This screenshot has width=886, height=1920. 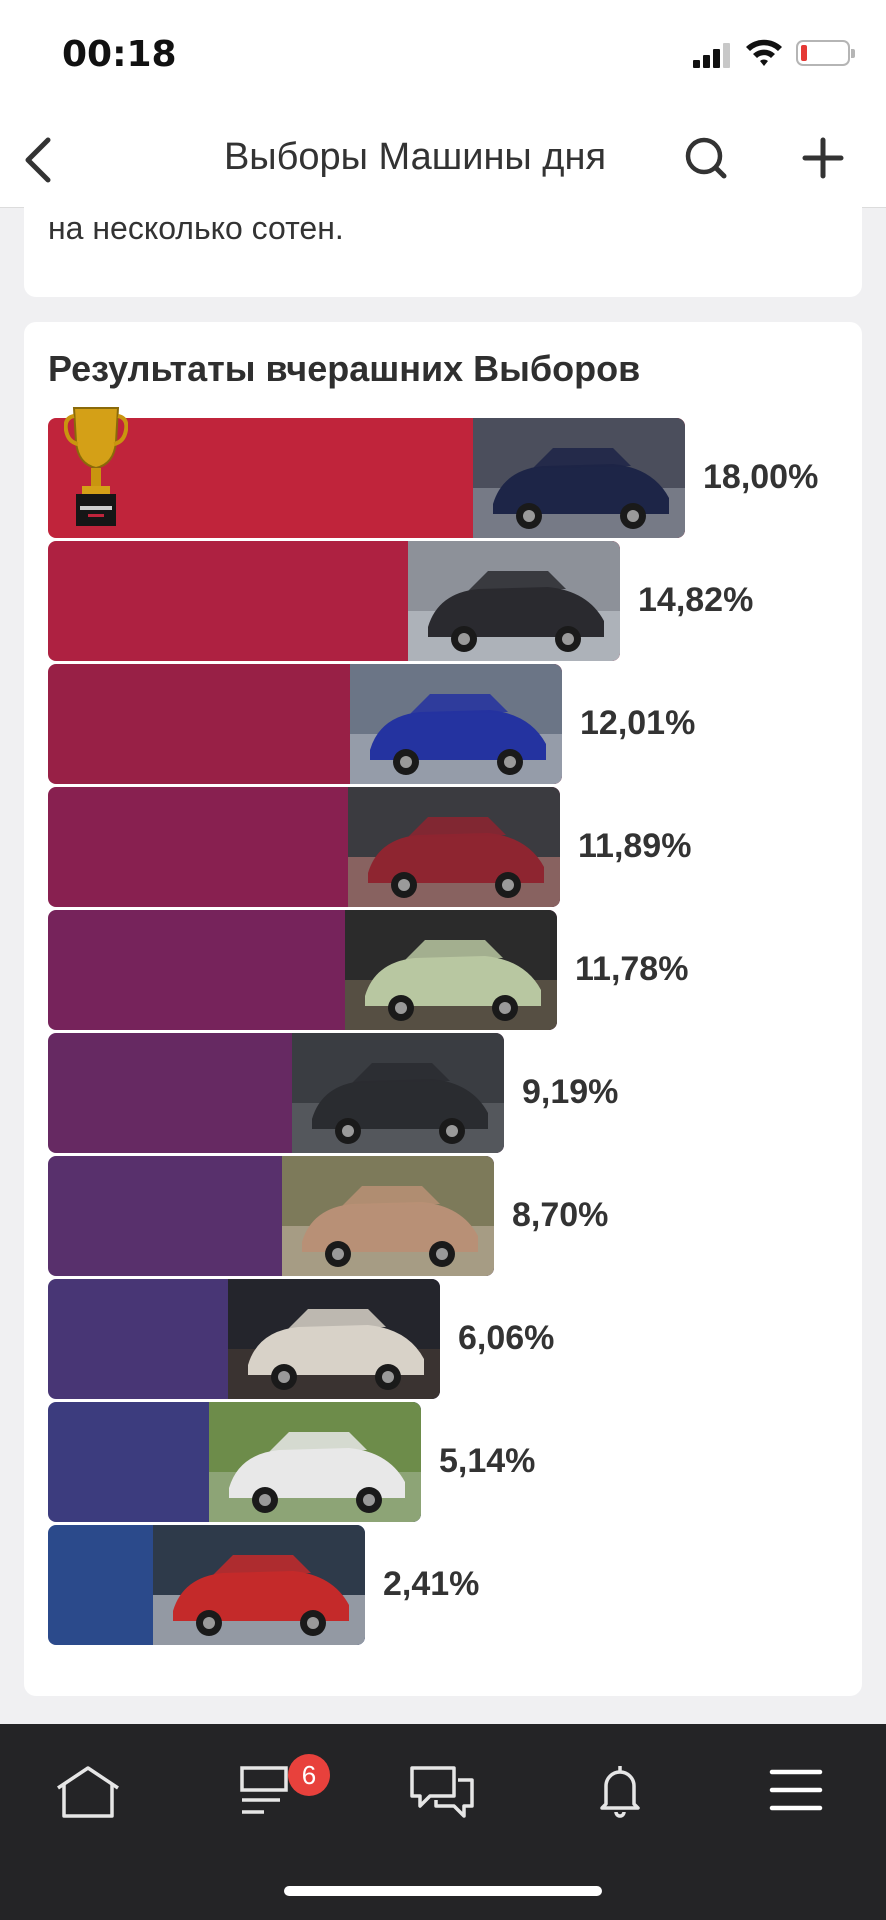 What do you see at coordinates (88, 1792) in the screenshot?
I see `home-icon` at bounding box center [88, 1792].